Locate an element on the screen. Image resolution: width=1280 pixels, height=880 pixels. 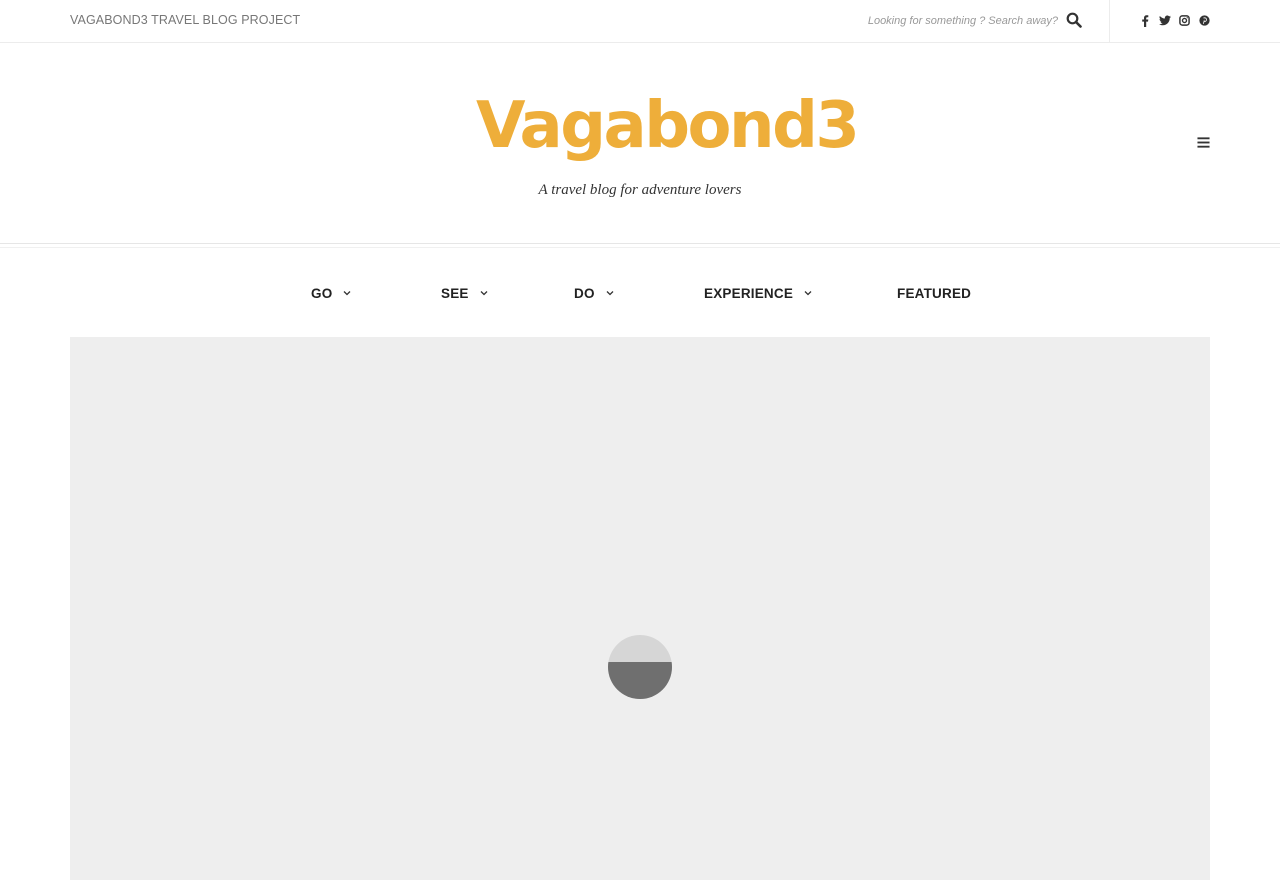
header-divider is located at coordinates (640, 243).